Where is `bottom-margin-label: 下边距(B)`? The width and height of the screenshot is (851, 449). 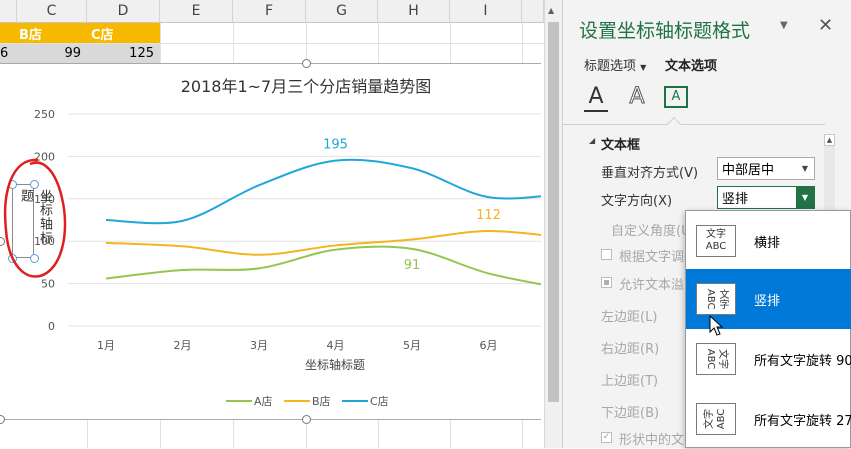 bottom-margin-label: 下边距(B) is located at coordinates (630, 413).